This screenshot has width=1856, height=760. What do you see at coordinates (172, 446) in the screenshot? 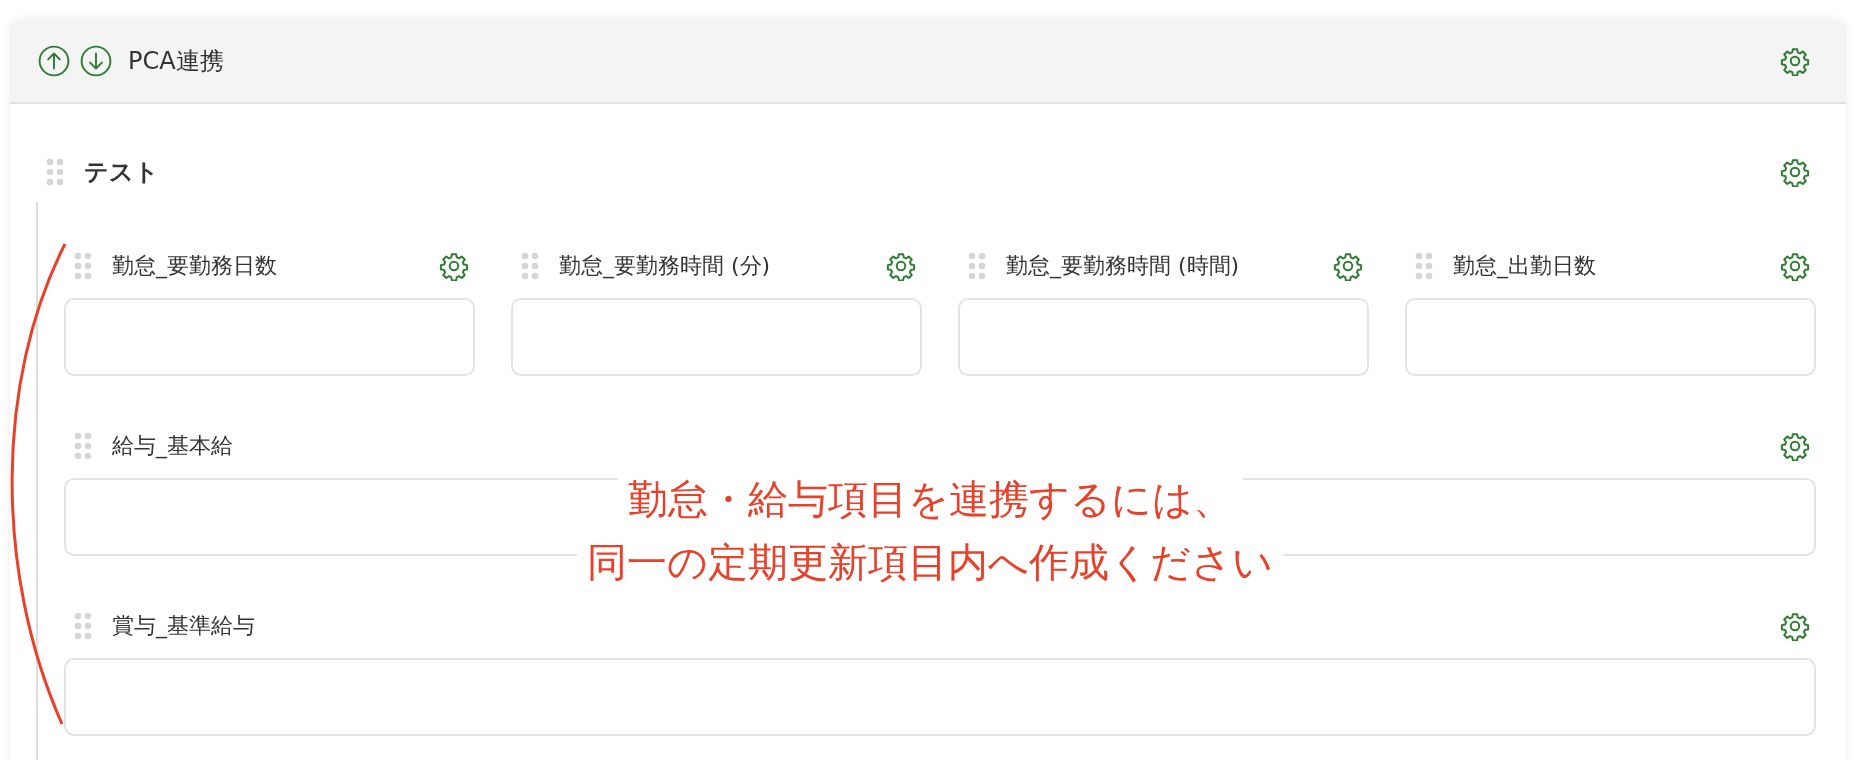
I see `field-label: 給与_基本給` at bounding box center [172, 446].